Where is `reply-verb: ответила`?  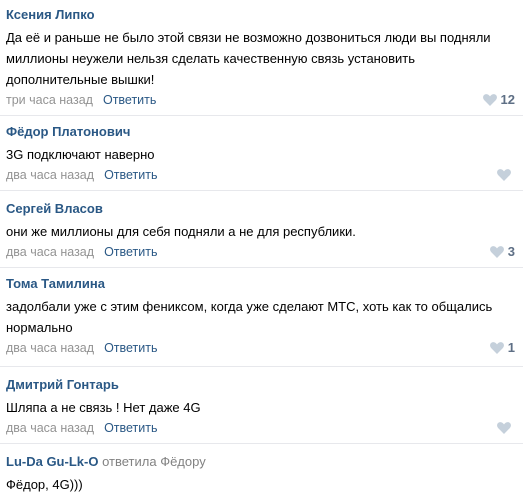
reply-verb: ответила is located at coordinates (129, 461).